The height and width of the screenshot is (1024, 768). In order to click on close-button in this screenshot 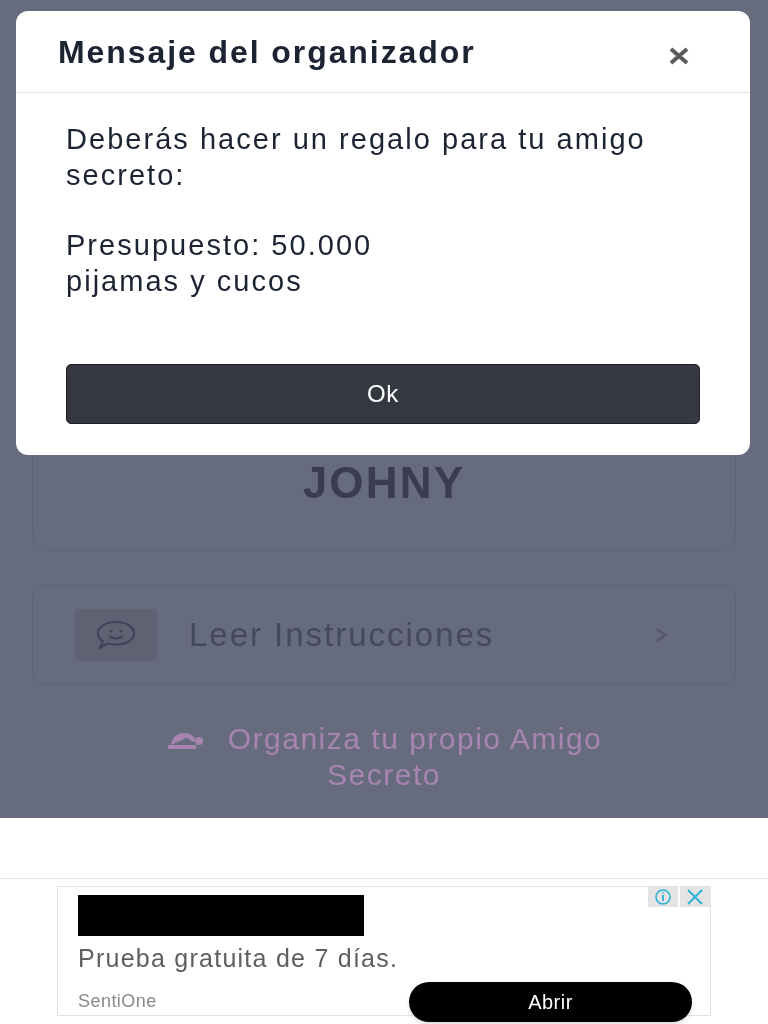, I will do `click(679, 55)`.